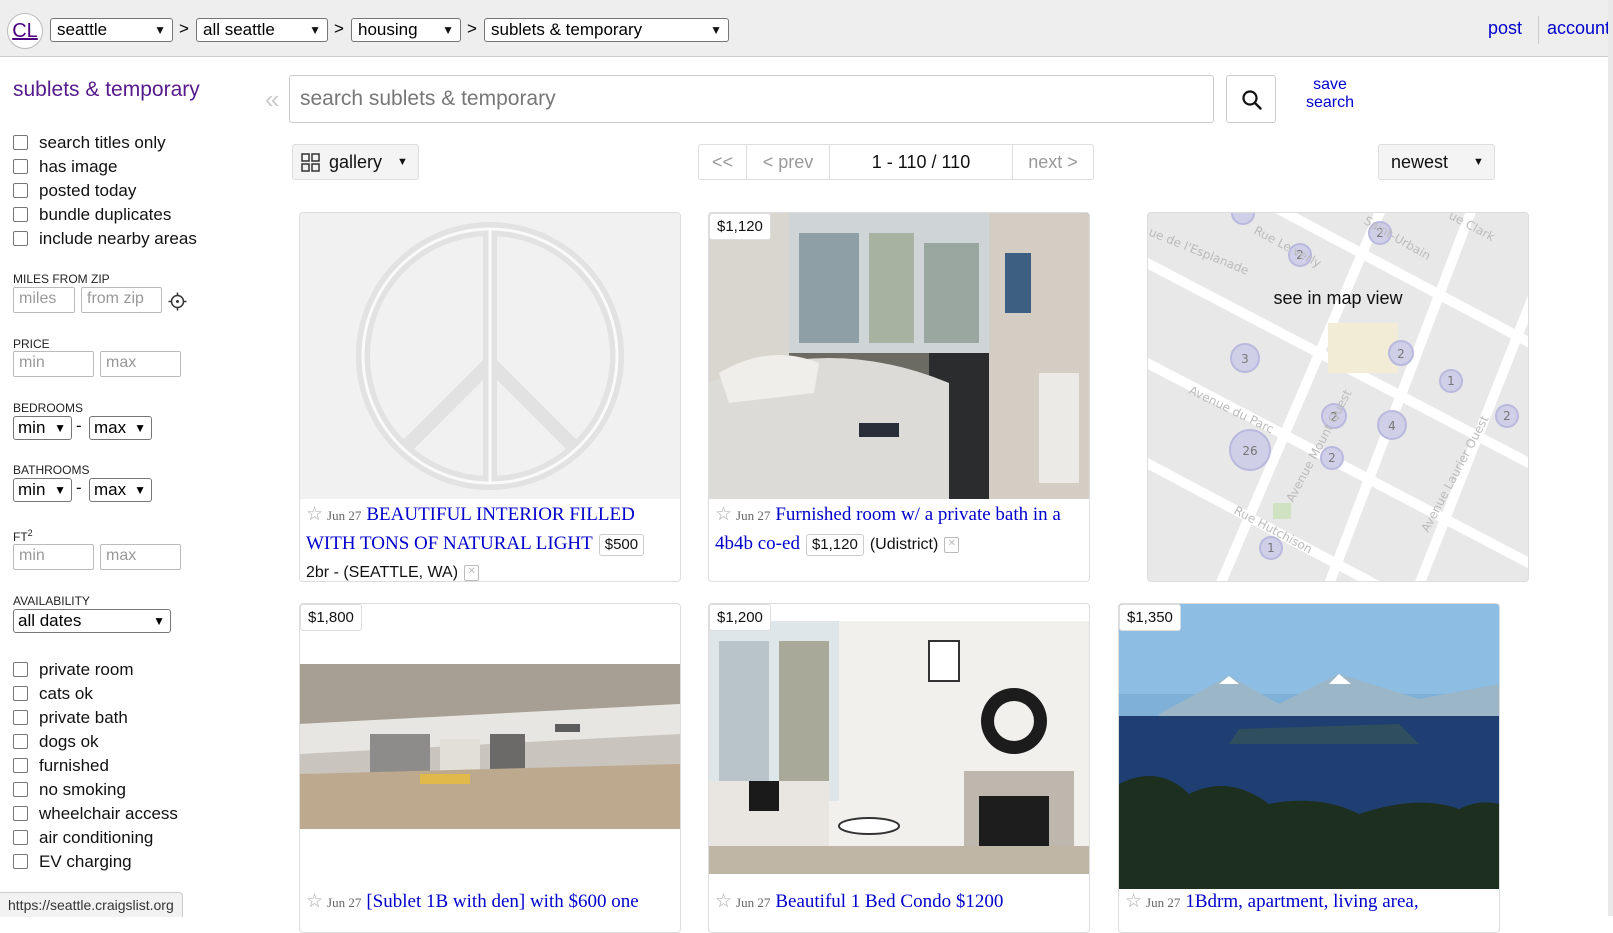  What do you see at coordinates (120, 490) in the screenshot?
I see `bathrooms-max-select: max ▼` at bounding box center [120, 490].